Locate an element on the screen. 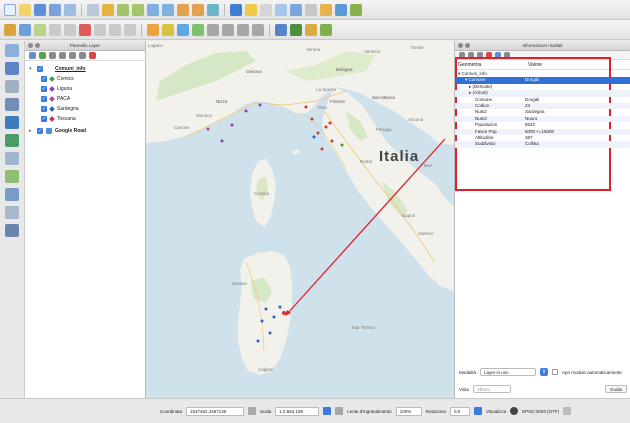 Image resolution: width=630 pixels, height=423 pixels. add-virtual-layer-icon is located at coordinates (12, 230).